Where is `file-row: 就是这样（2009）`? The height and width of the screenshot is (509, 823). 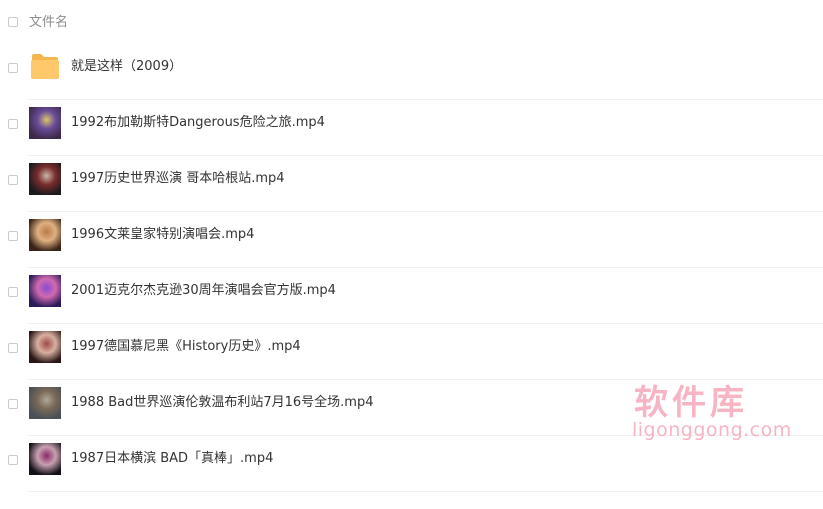
file-row: 就是这样（2009） is located at coordinates (411, 72).